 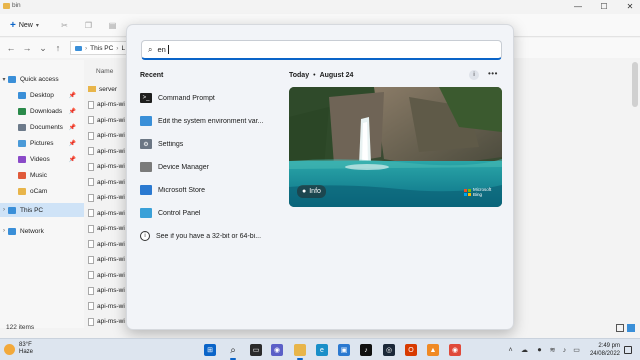 What do you see at coordinates (628, 350) in the screenshot?
I see `notification-icon` at bounding box center [628, 350].